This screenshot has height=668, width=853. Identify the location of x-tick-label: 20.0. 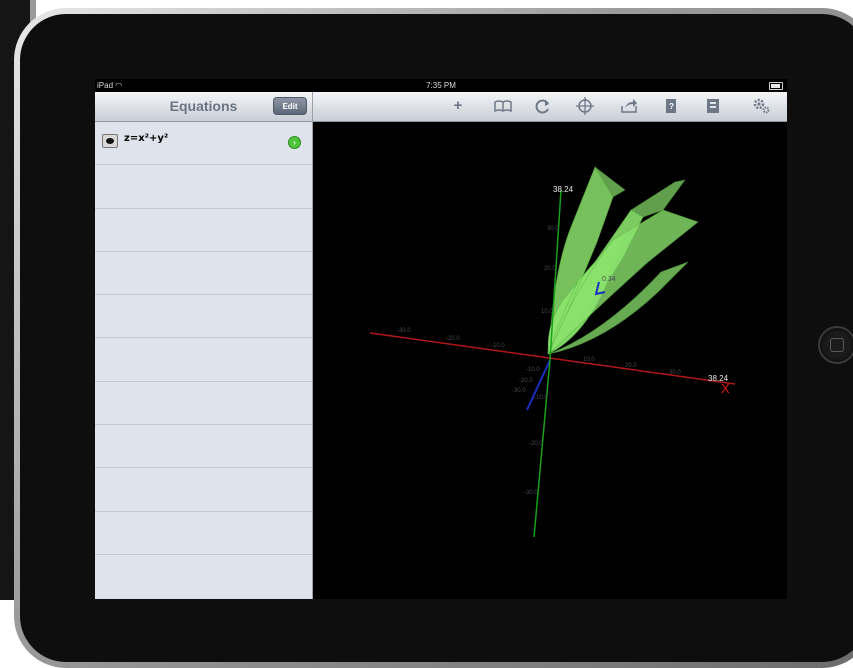
(631, 366).